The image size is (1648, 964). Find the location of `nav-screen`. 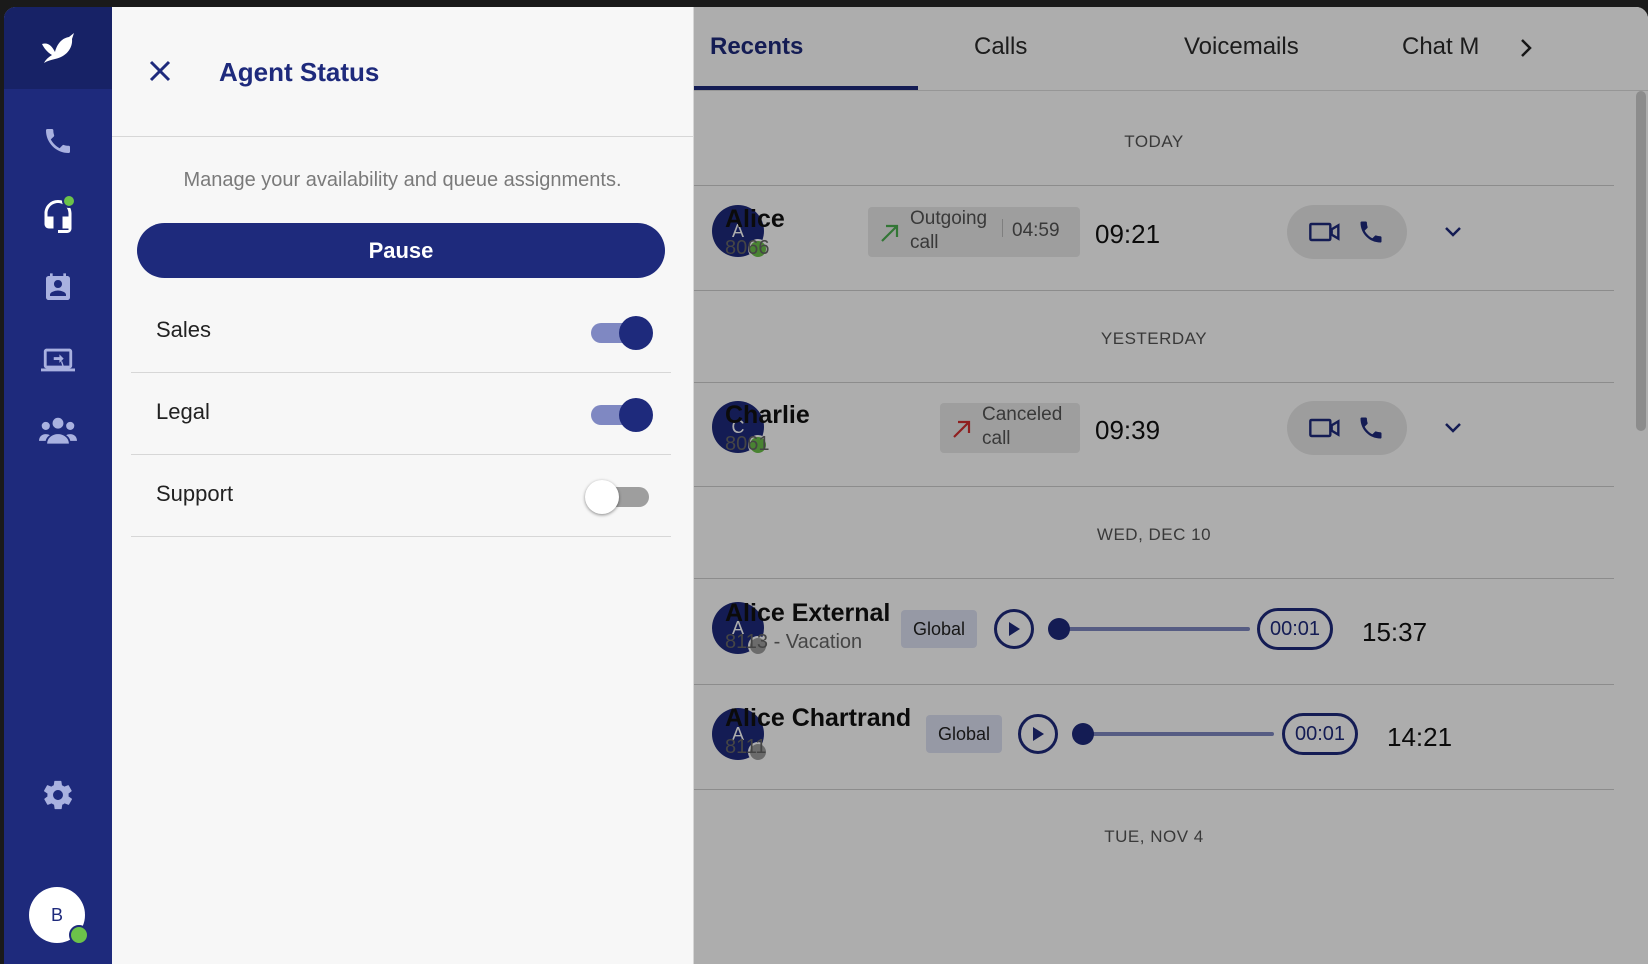

nav-screen is located at coordinates (58, 360).